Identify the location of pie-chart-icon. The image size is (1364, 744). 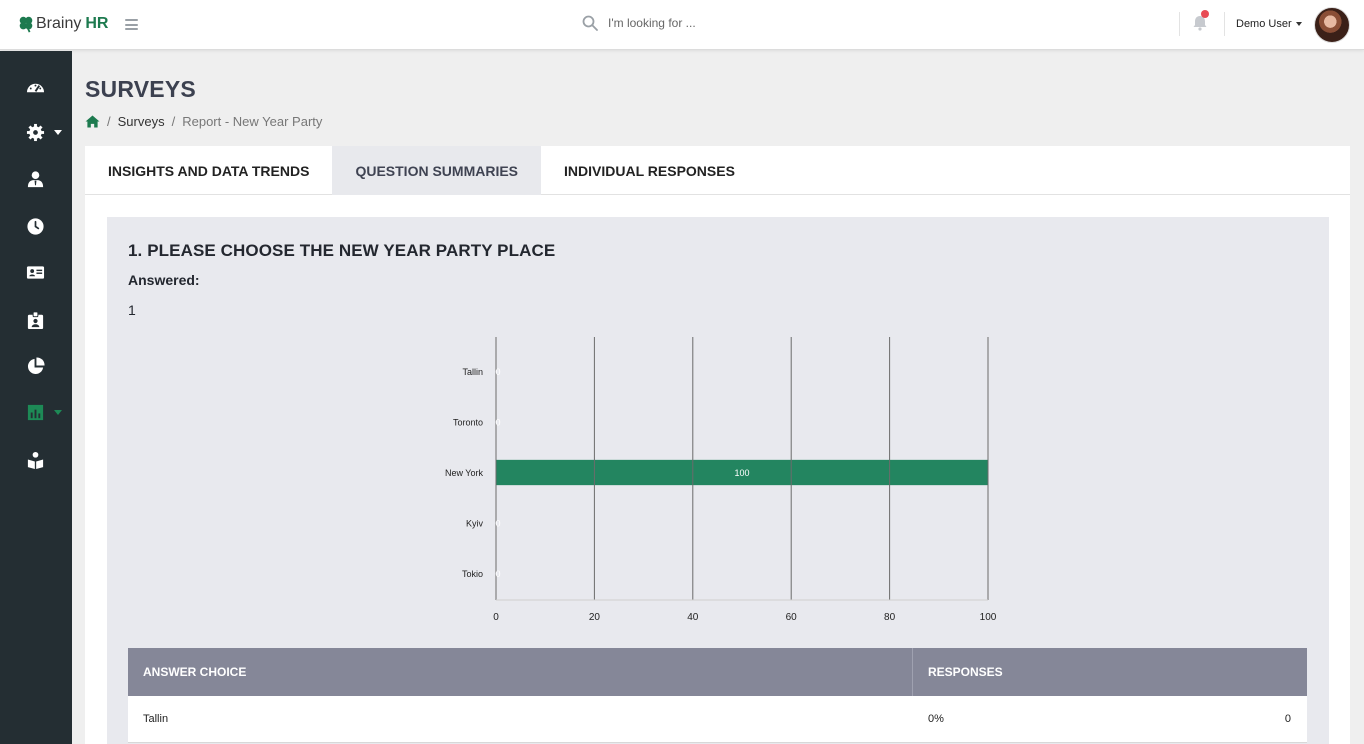
(36, 365).